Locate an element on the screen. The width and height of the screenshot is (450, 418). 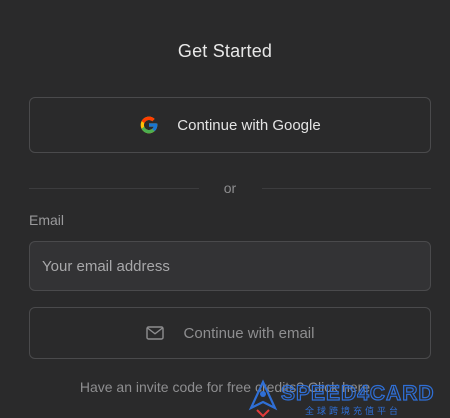
invite-prompt: Have an invite code for free credits? is located at coordinates (191, 387).